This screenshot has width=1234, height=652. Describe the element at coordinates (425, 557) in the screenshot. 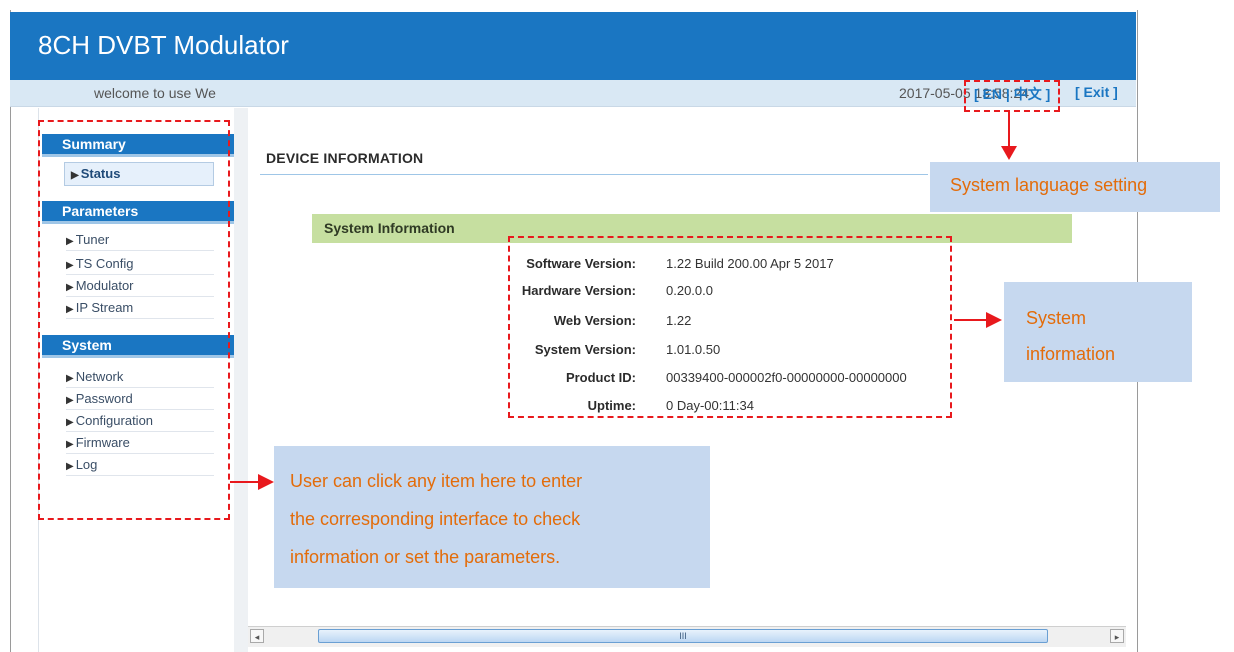

I see `callout-text: information or set the parameters.` at that location.